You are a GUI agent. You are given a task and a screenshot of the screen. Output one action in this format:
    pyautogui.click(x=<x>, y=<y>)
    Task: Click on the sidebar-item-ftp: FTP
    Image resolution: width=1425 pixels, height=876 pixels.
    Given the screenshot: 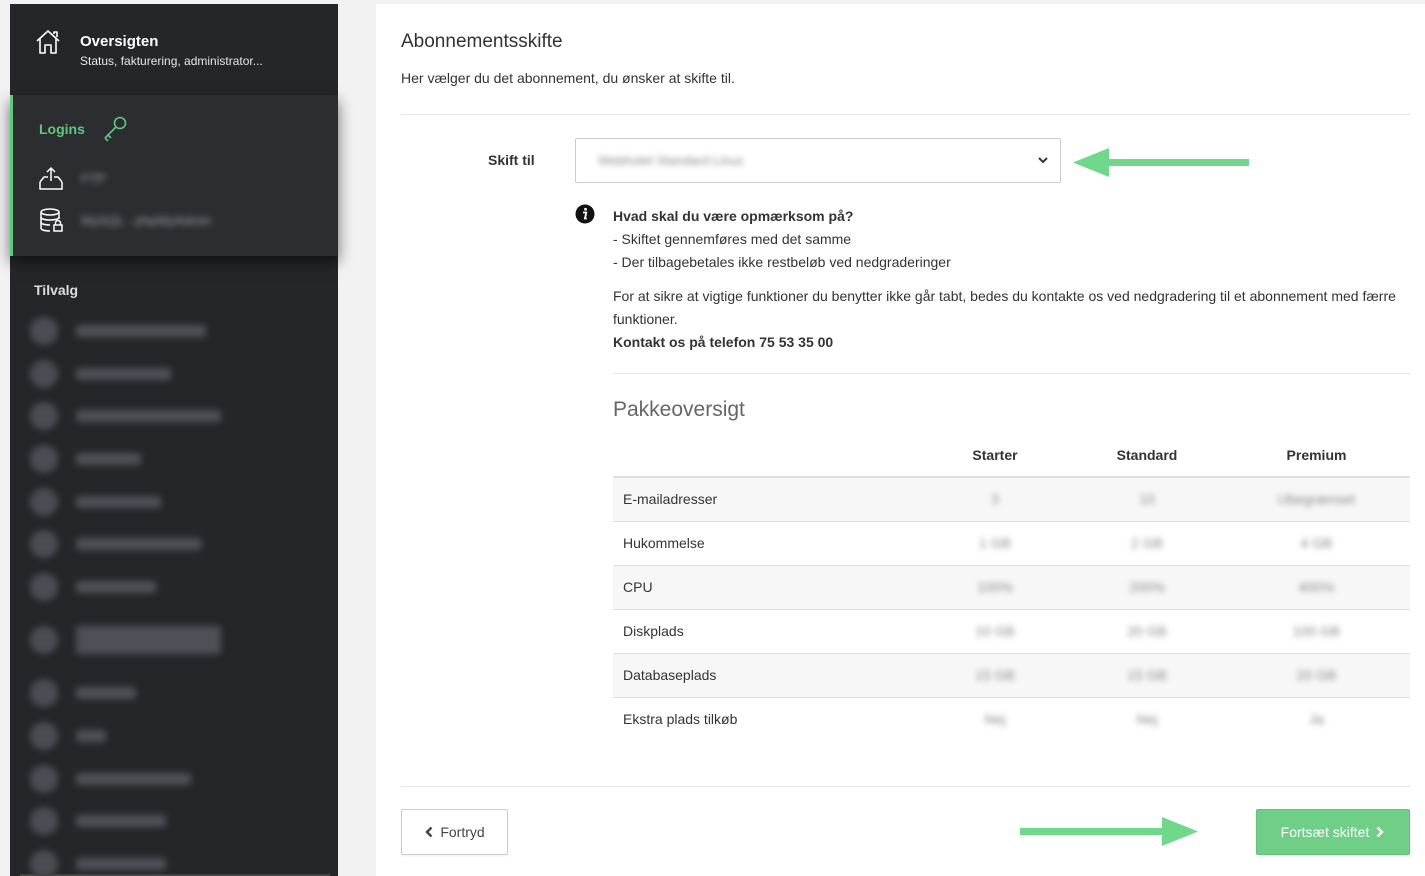 What is the action you would take?
    pyautogui.click(x=175, y=178)
    